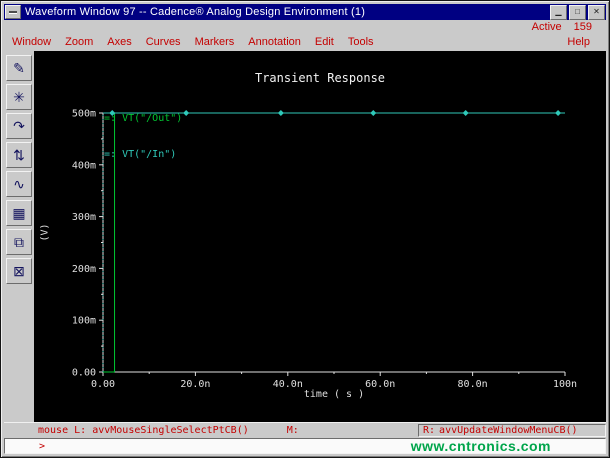 The width and height of the screenshot is (610, 458). What do you see at coordinates (170, 430) in the screenshot?
I see `mouse-left-binding: avvMouseSingleSelectPtCB()` at bounding box center [170, 430].